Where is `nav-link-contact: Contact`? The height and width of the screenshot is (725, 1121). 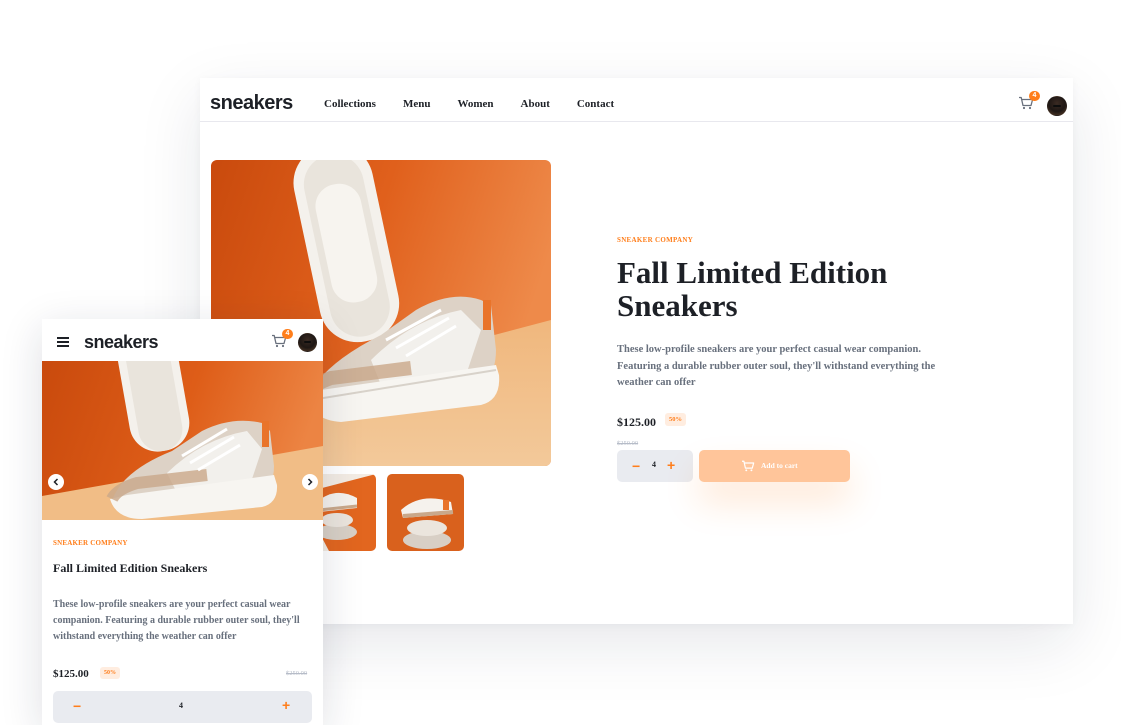 nav-link-contact: Contact is located at coordinates (595, 104).